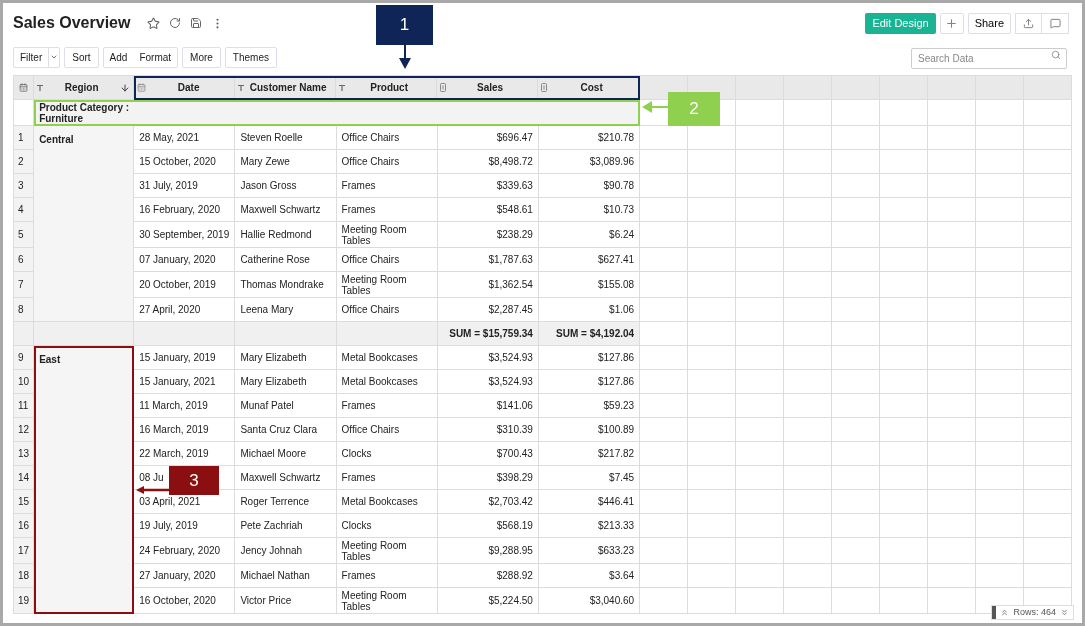  I want to click on date-cell: 07 January, 2020, so click(177, 259).